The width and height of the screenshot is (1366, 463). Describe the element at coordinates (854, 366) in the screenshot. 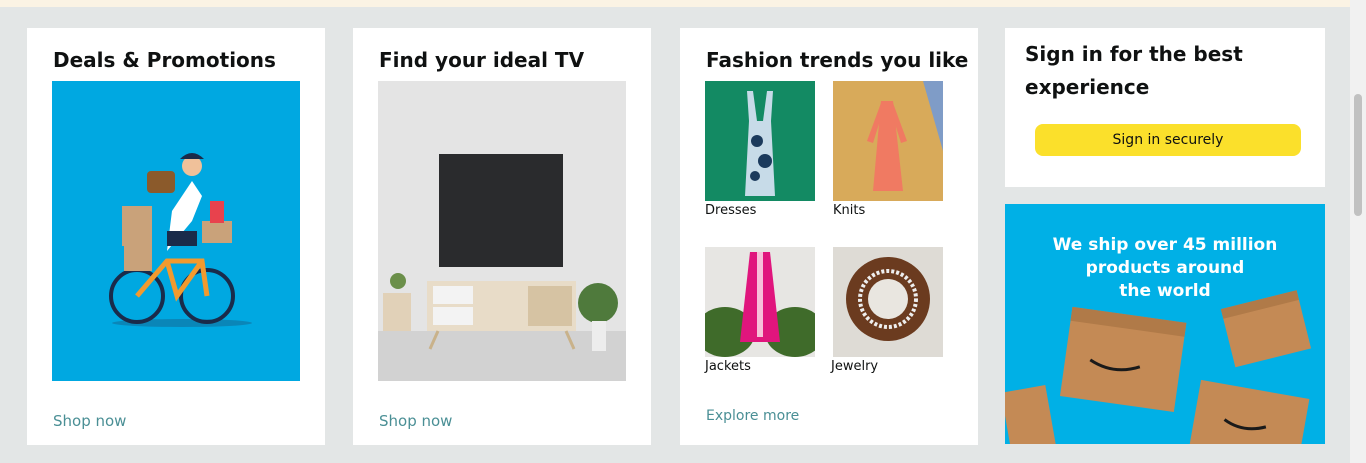

I see `fashion-item-label: Jewelry` at that location.